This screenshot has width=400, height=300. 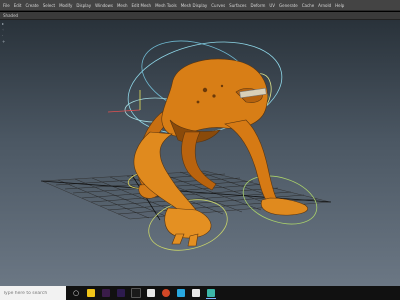 I want to click on menu-windows: Windows, so click(x=104, y=5).